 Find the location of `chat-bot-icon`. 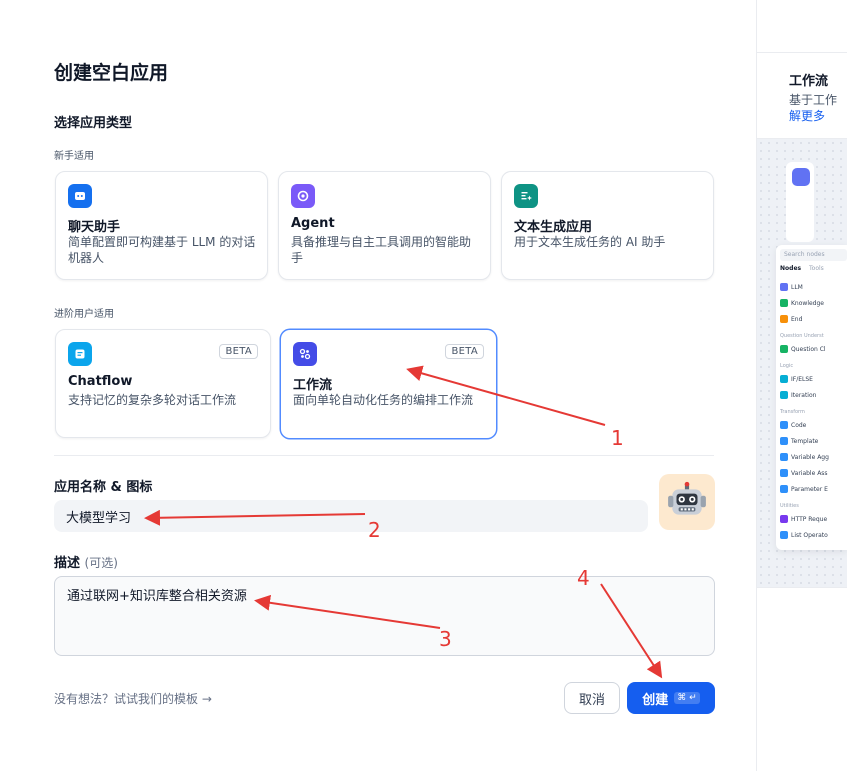

chat-bot-icon is located at coordinates (80, 196).